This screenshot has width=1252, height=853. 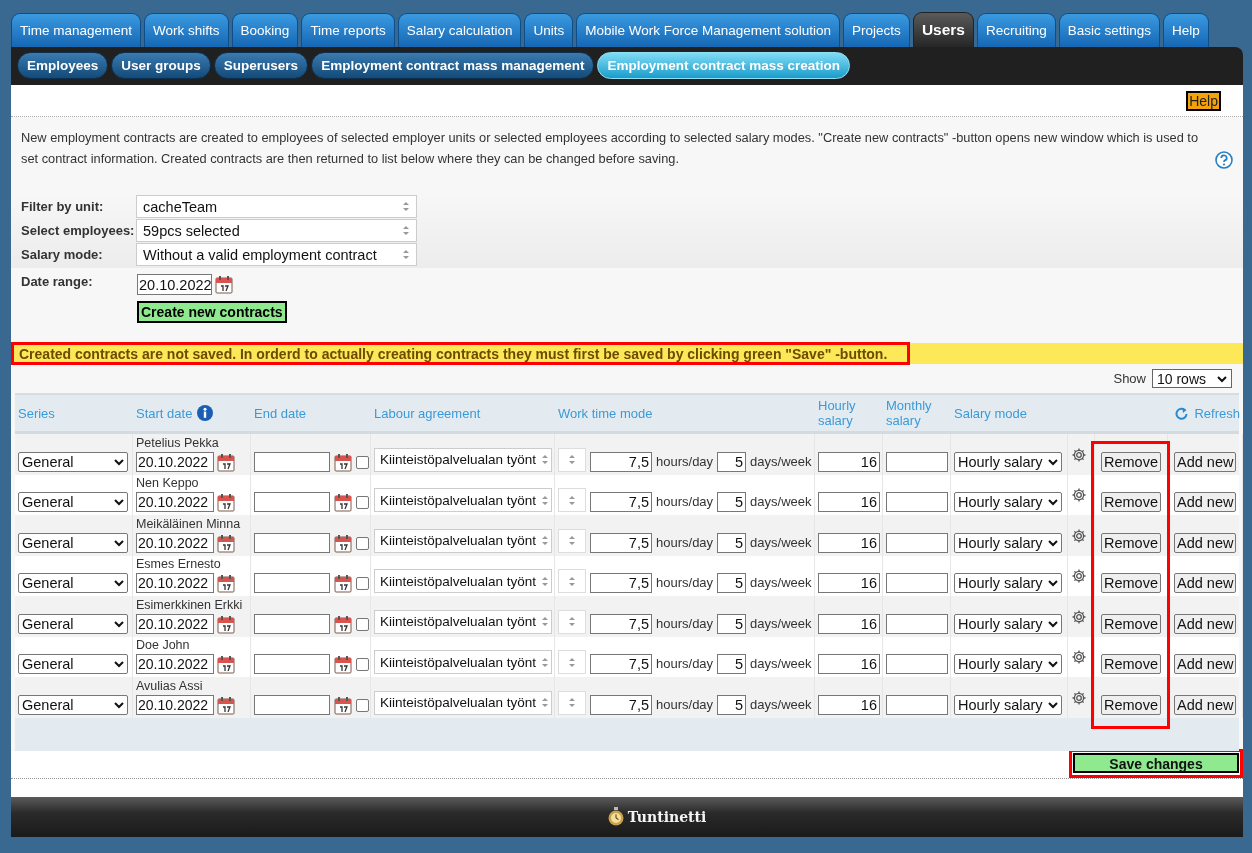 What do you see at coordinates (1109, 30) in the screenshot?
I see `nav-tab: Basic settings` at bounding box center [1109, 30].